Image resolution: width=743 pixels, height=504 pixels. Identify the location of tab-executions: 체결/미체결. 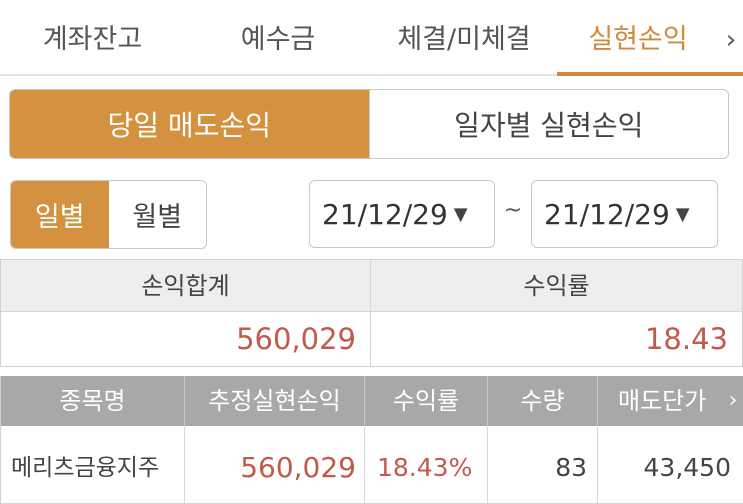
(464, 38).